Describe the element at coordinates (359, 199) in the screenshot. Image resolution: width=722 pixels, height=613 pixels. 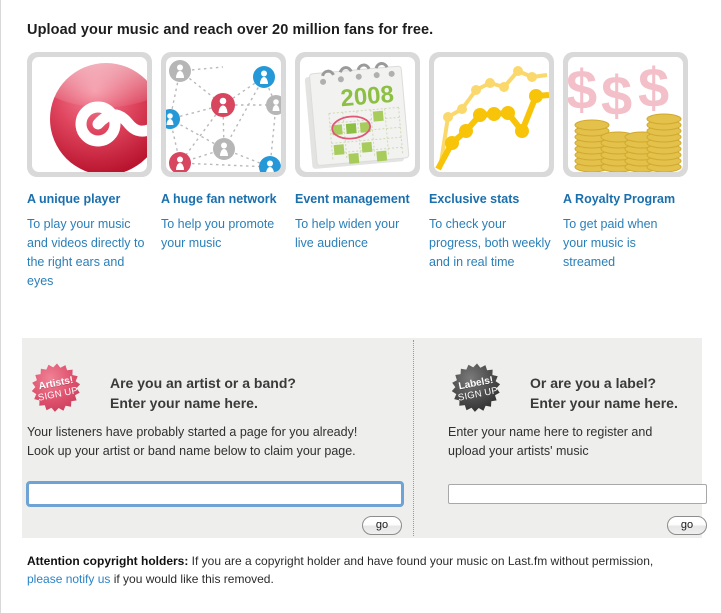
I see `feature-title: Event management` at that location.